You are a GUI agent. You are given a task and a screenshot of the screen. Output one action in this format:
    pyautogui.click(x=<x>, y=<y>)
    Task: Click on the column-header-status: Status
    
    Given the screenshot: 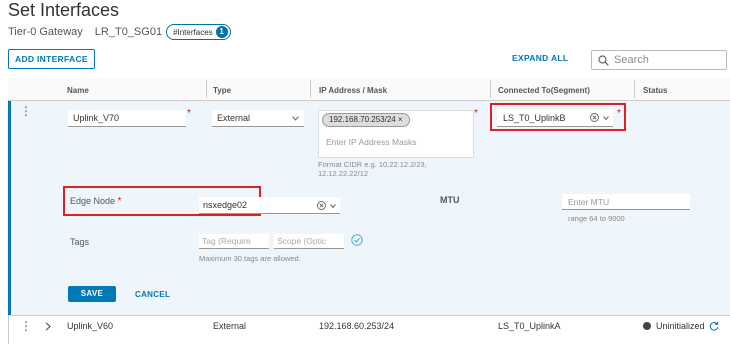 What is the action you would take?
    pyautogui.click(x=655, y=90)
    